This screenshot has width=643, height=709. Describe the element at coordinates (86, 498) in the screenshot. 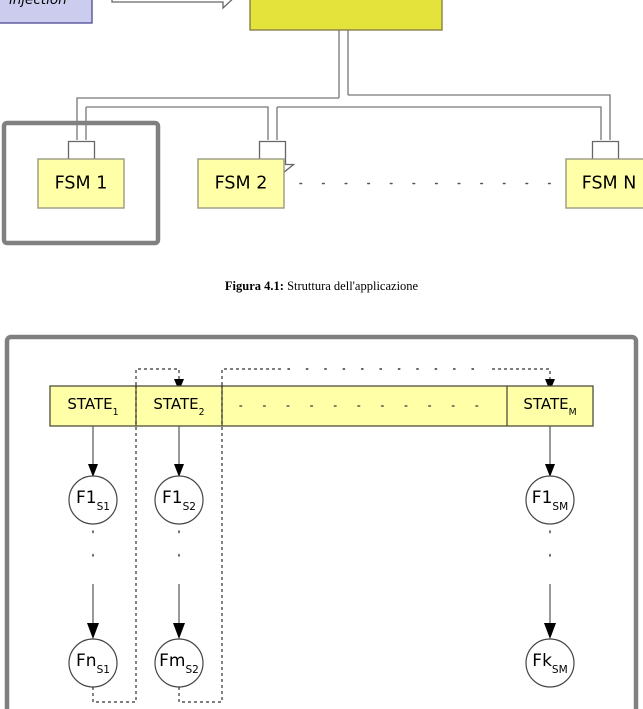

I see `col-1-top-node-name: F1` at that location.